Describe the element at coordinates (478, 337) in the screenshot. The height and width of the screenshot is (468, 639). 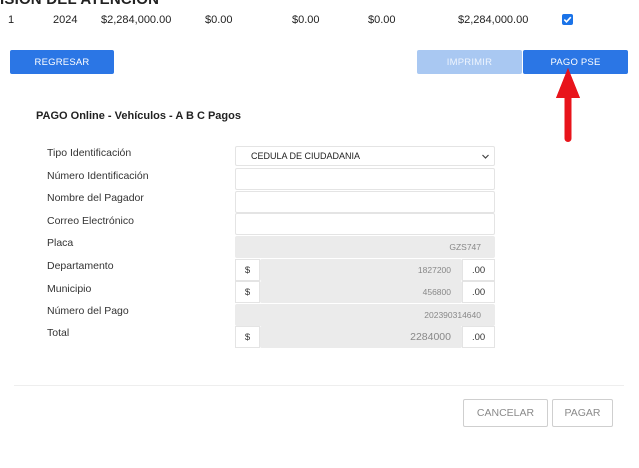
I see `total-cents: .00` at that location.